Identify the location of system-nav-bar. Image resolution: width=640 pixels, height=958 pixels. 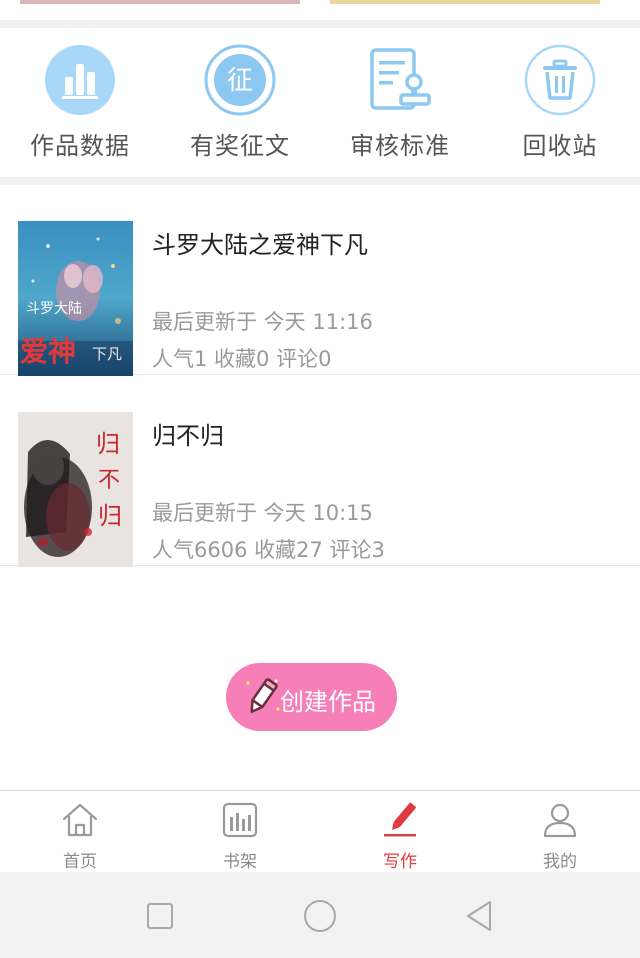
(320, 915).